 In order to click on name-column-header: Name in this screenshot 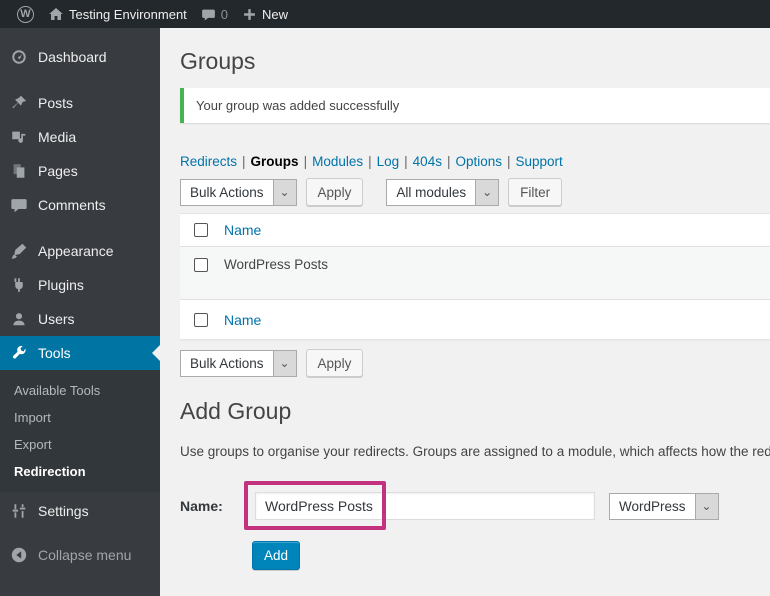, I will do `click(242, 230)`.